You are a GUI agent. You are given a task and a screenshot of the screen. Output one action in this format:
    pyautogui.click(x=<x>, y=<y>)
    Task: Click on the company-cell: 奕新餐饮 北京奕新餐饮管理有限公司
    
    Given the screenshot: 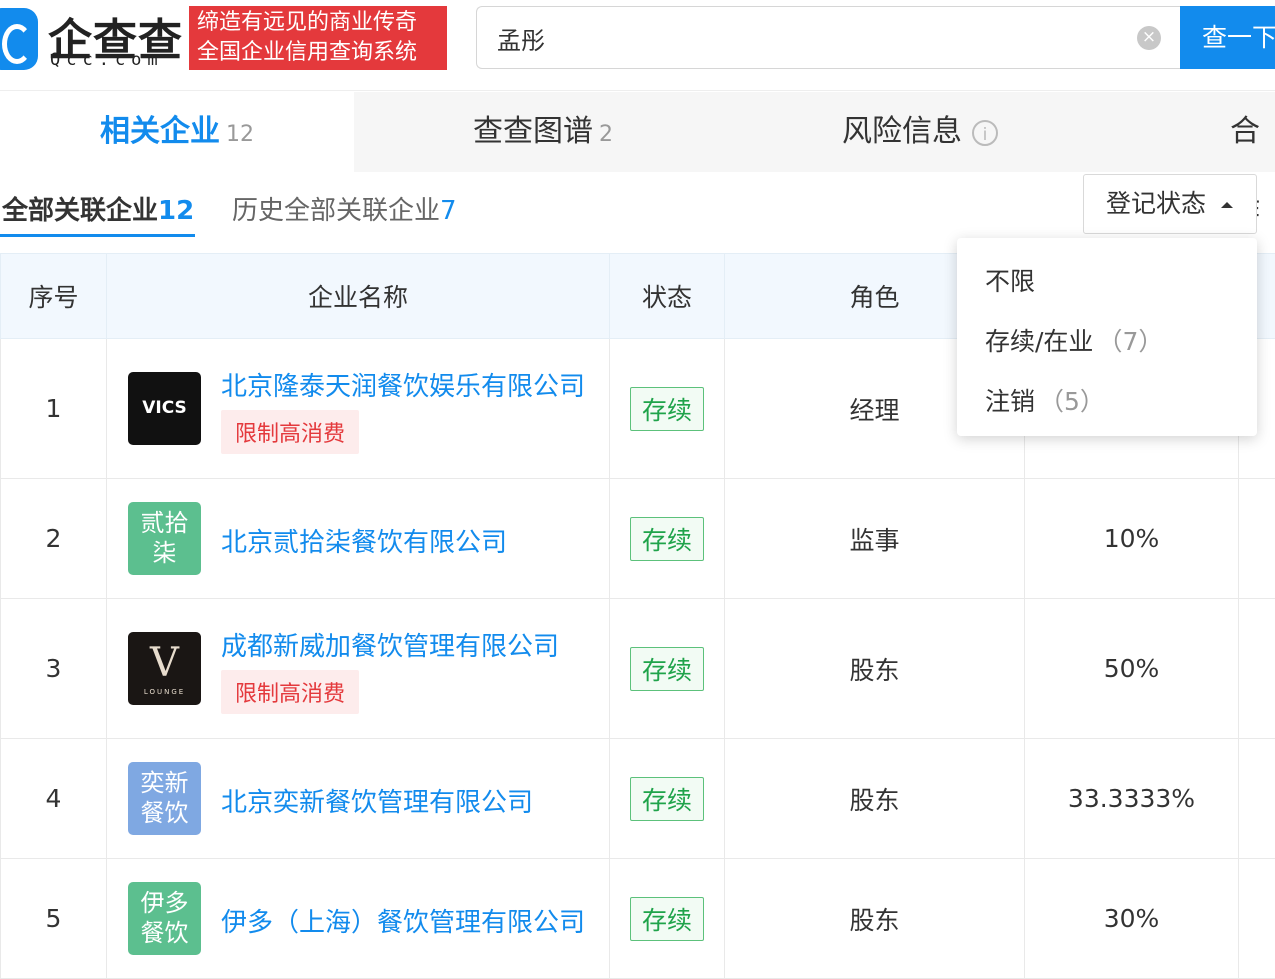 What is the action you would take?
    pyautogui.click(x=358, y=799)
    